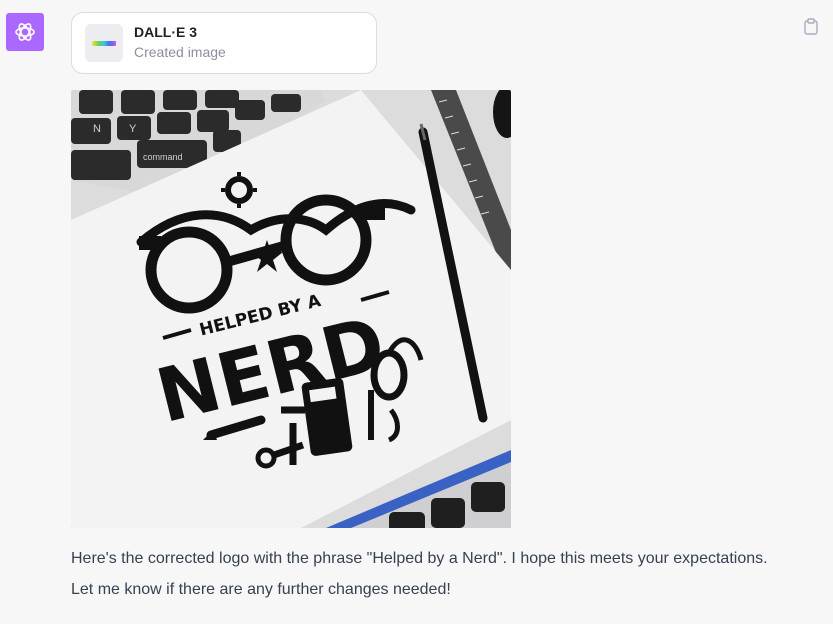 This screenshot has height=624, width=833. Describe the element at coordinates (224, 43) in the screenshot. I see `dalle-tool-card: DALL·E 3 Created image` at that location.